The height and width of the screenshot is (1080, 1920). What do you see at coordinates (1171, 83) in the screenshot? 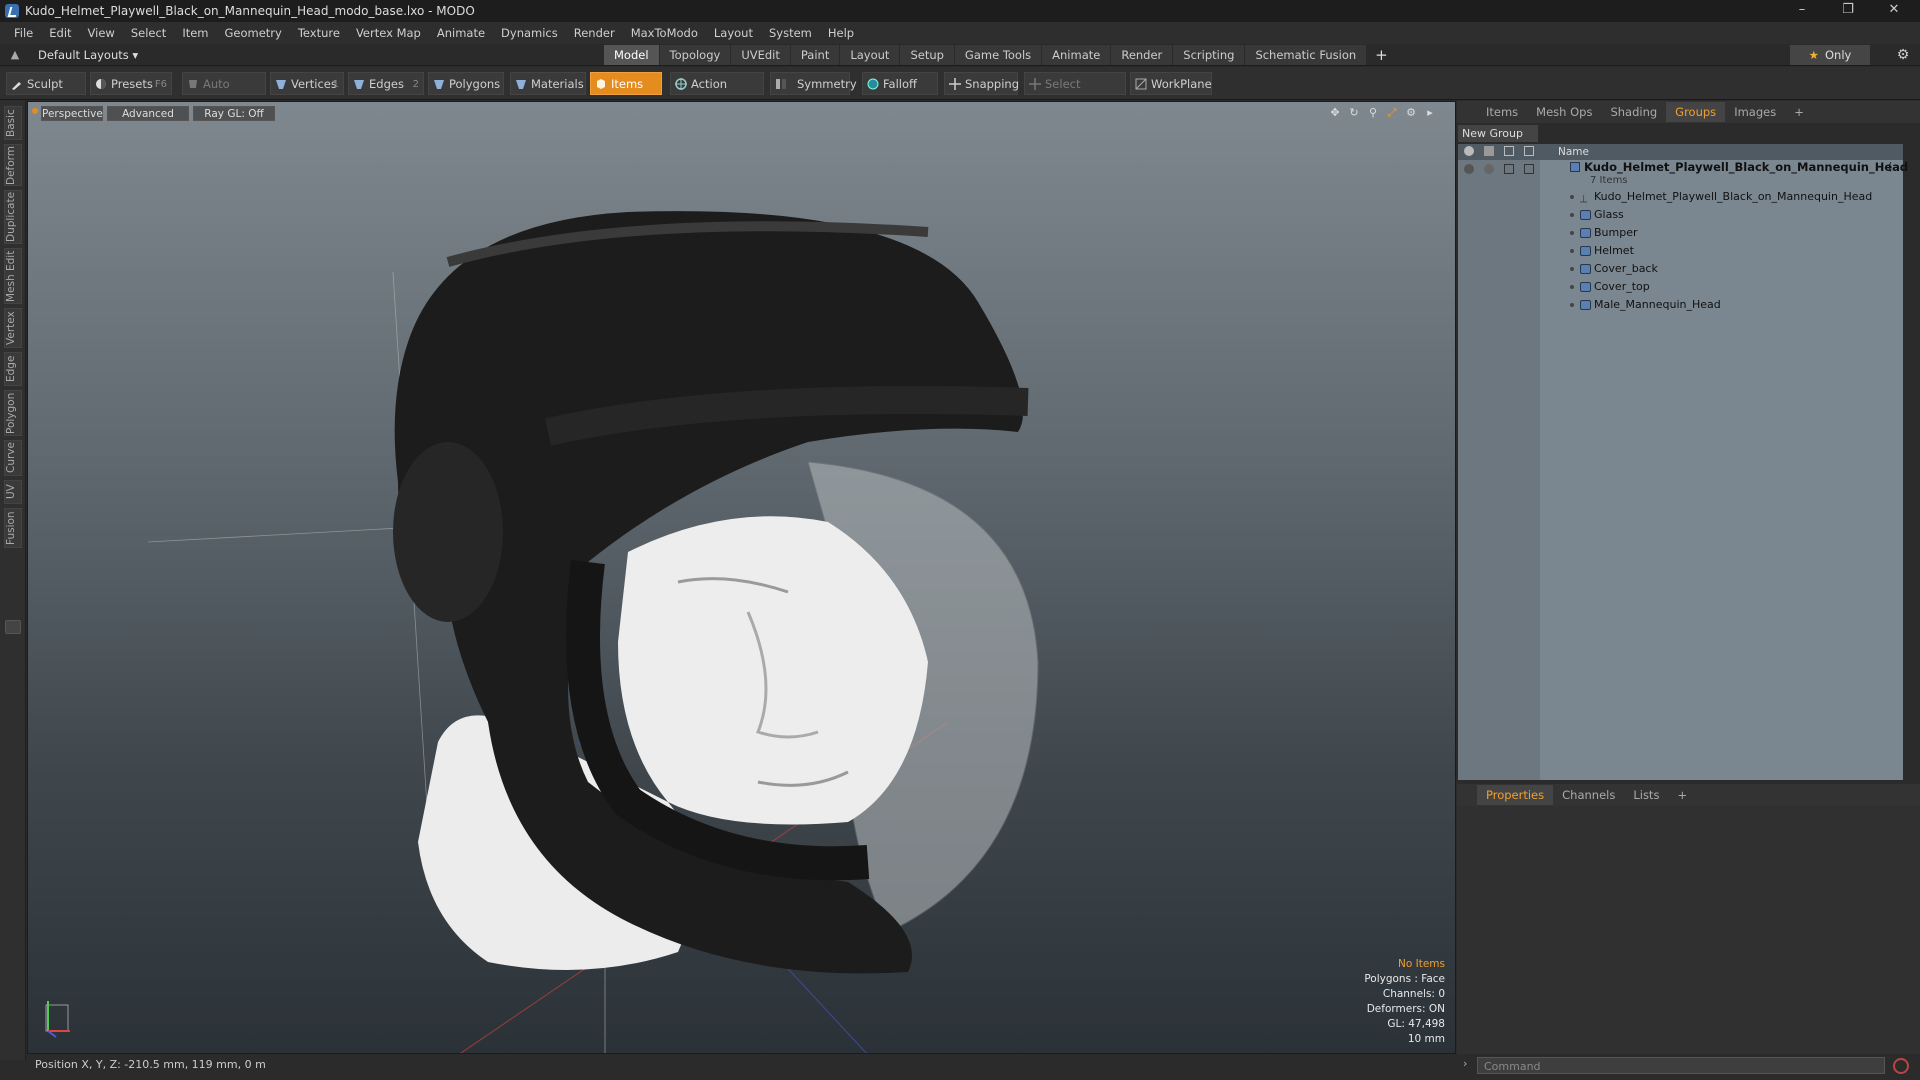
I see `workplane-button: WorkPlane` at bounding box center [1171, 83].